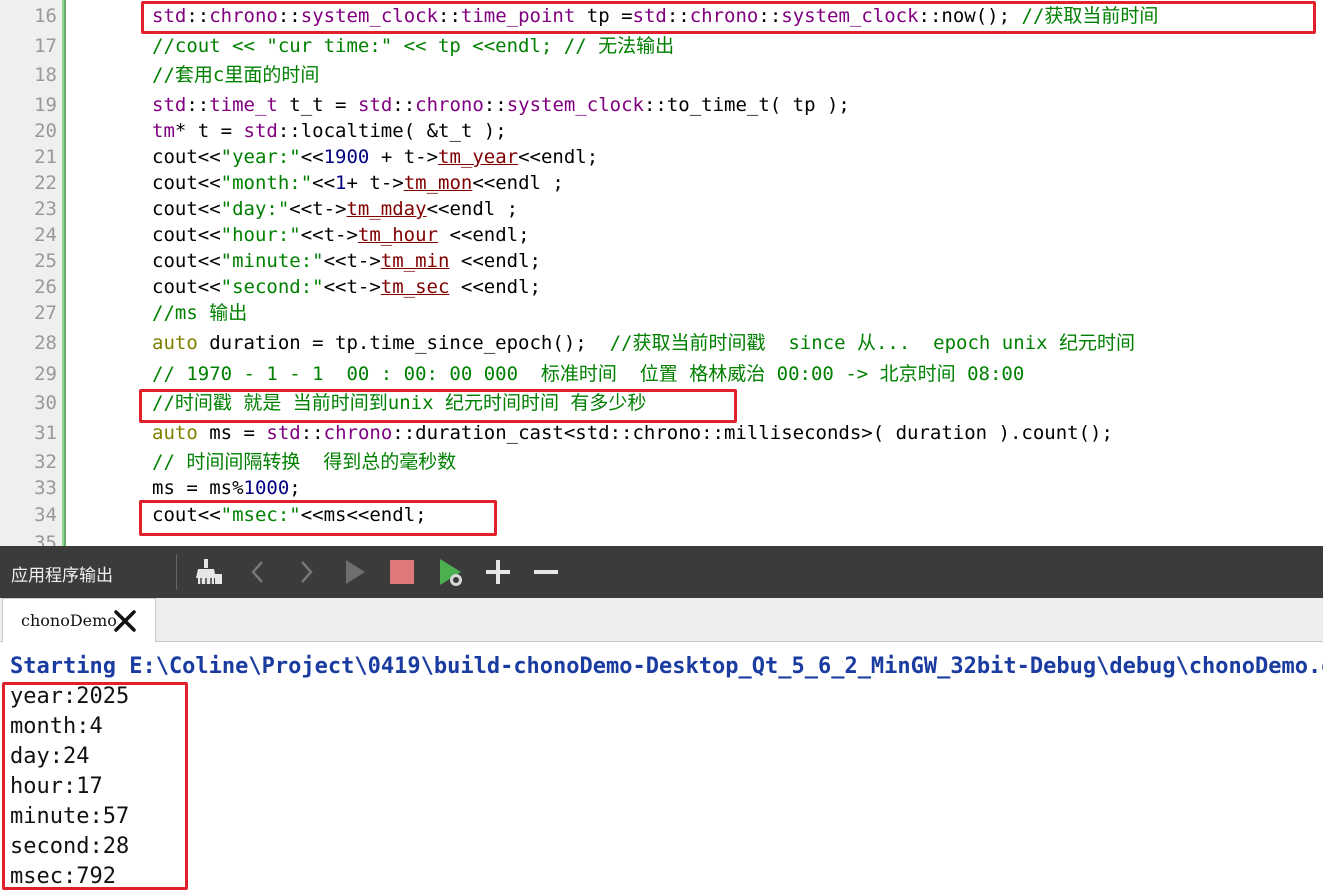 Image resolution: width=1323 pixels, height=894 pixels. Describe the element at coordinates (45, 16) in the screenshot. I see `line-number: 16` at that location.